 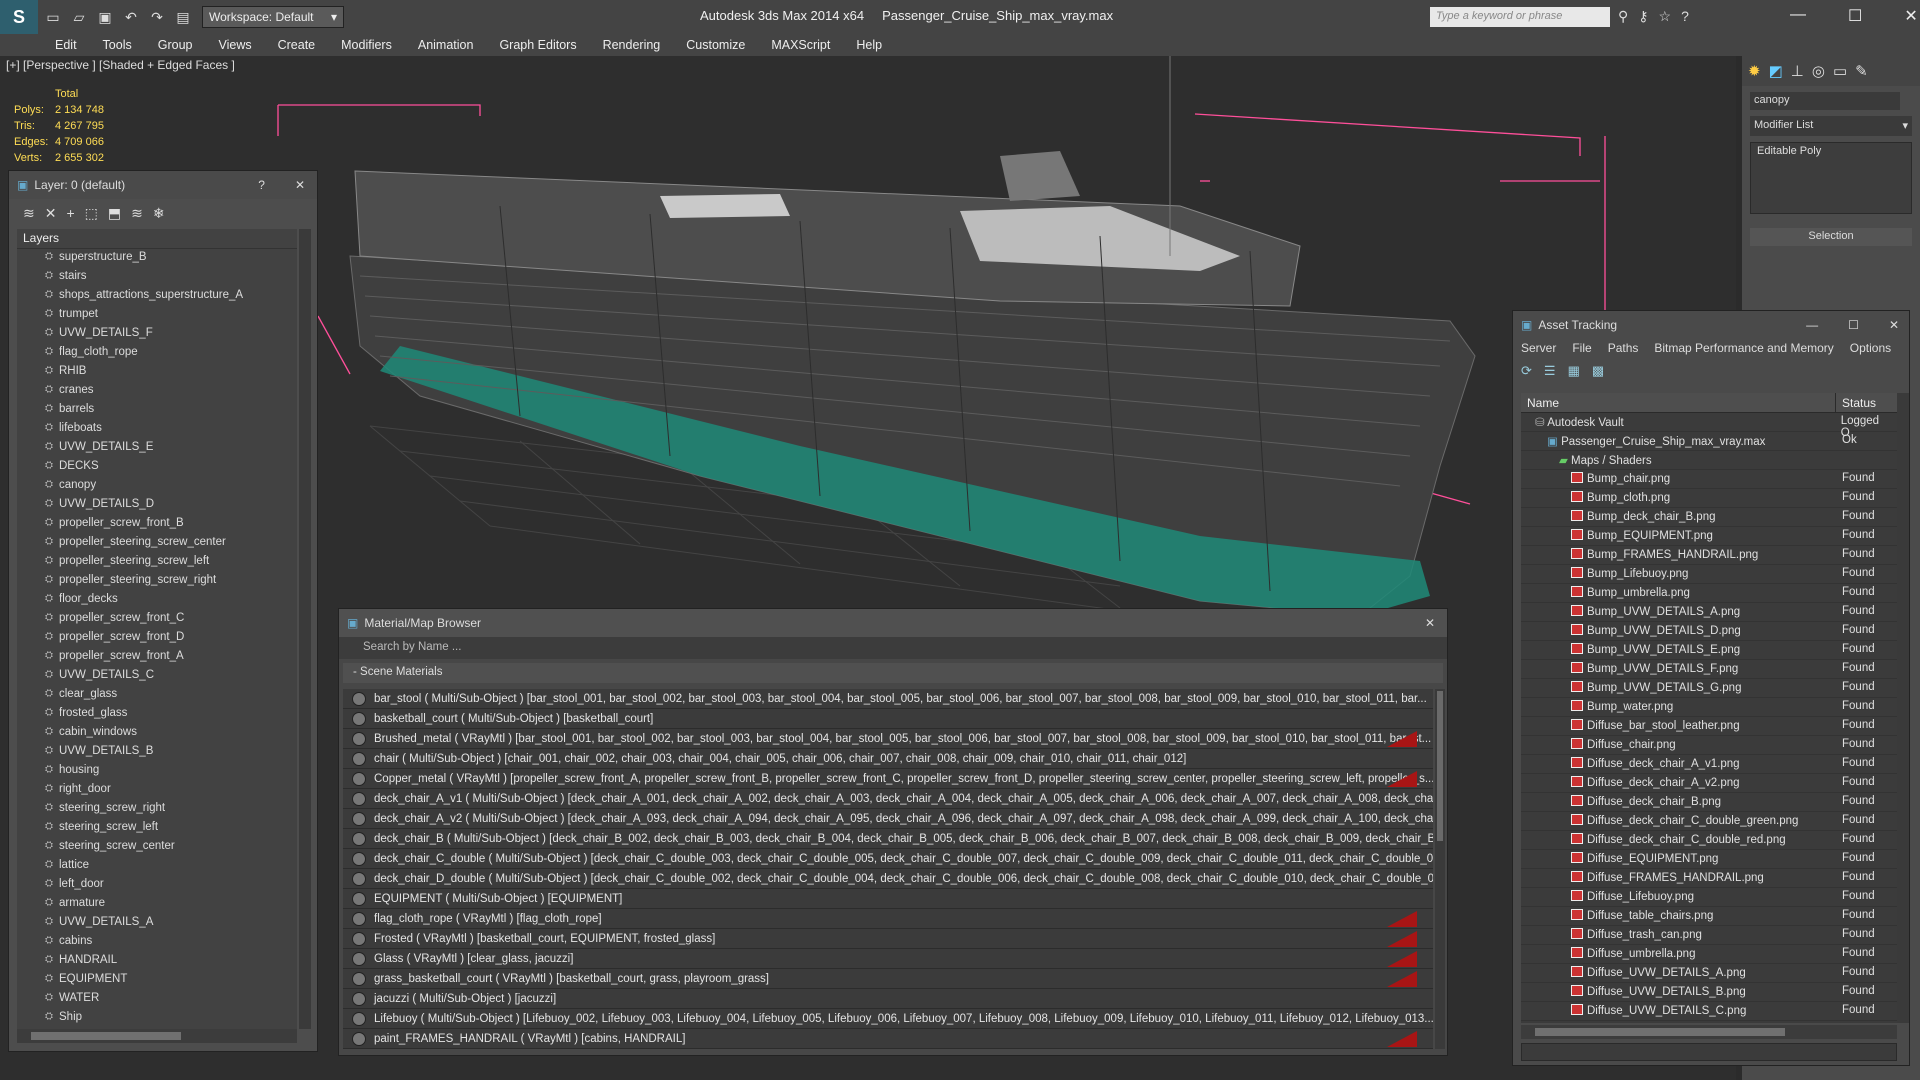 What do you see at coordinates (1709, 650) in the screenshot?
I see `asset-row: Bump_UVW_DETAILS_E.png Found` at bounding box center [1709, 650].